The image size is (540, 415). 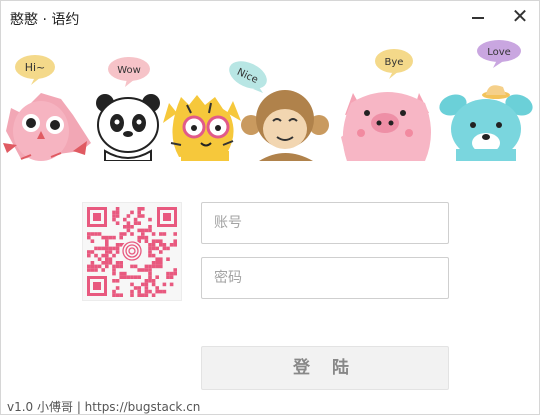 I want to click on account-input, so click(x=325, y=223).